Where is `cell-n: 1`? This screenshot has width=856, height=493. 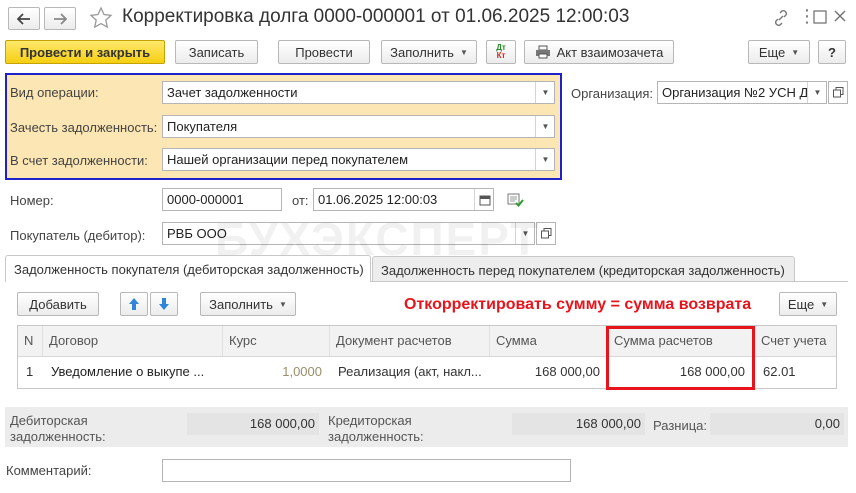 cell-n: 1 is located at coordinates (31, 372).